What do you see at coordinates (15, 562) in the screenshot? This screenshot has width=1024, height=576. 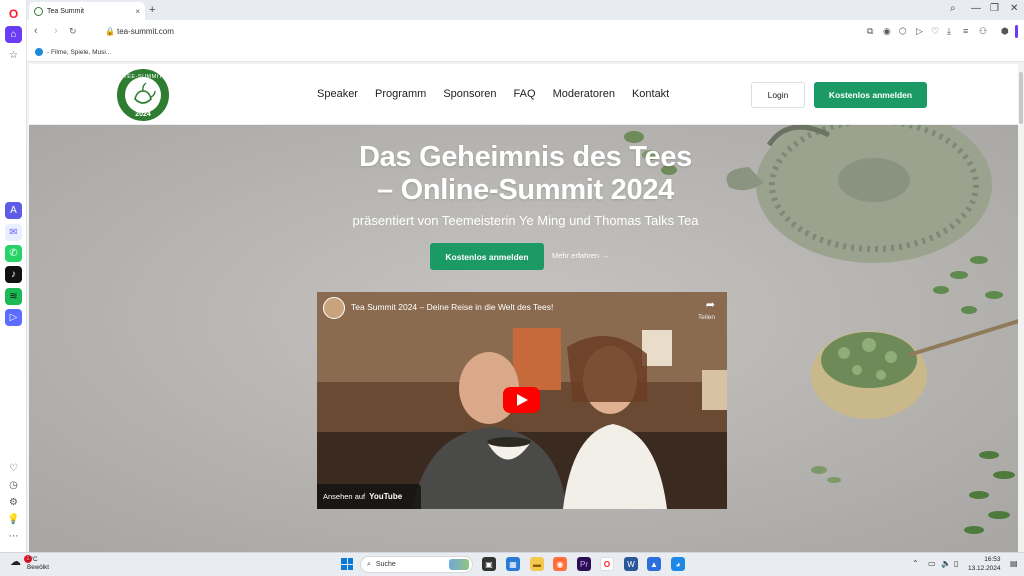 I see `cloud-icon: ☁` at bounding box center [15, 562].